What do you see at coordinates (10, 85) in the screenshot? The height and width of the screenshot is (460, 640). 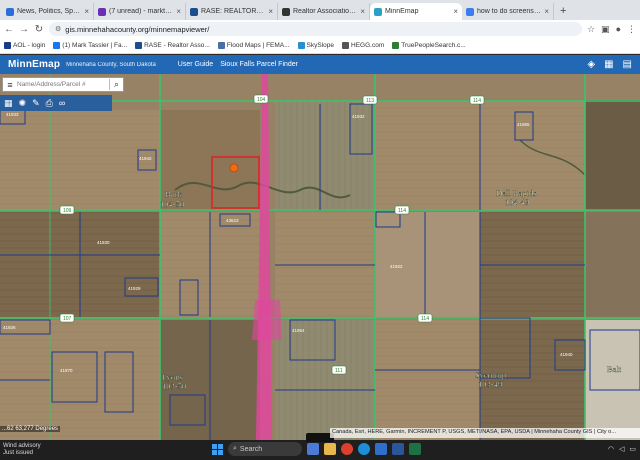 I see `hamburger-icon: ≡` at bounding box center [10, 85].